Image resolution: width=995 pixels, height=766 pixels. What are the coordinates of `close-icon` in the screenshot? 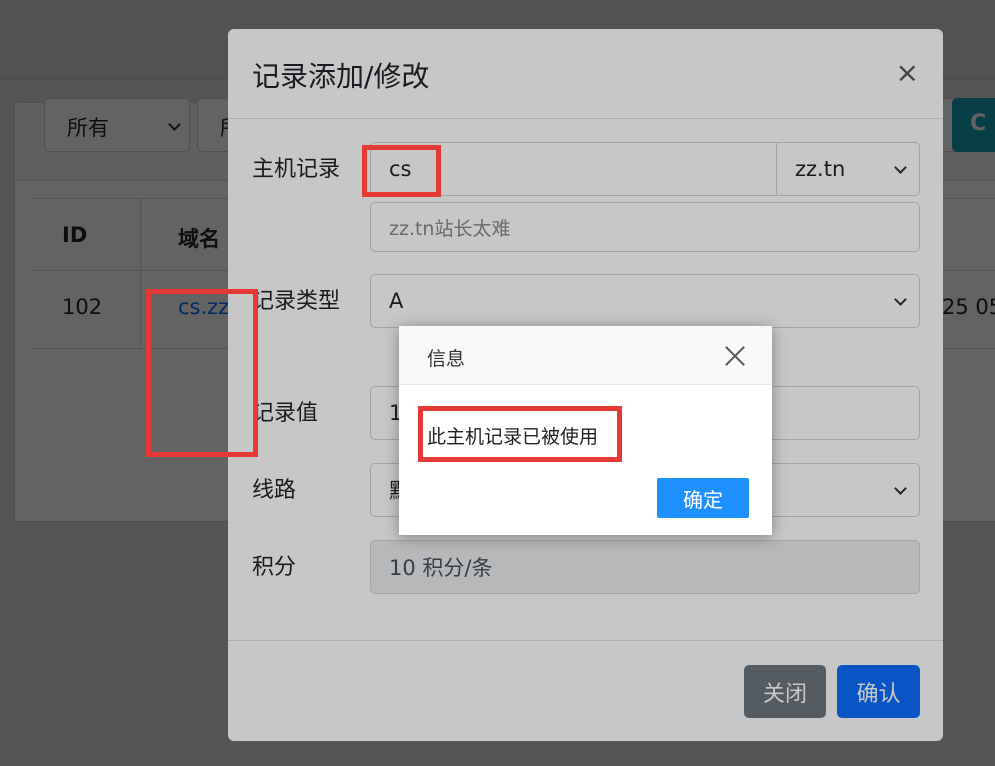 It's located at (735, 356).